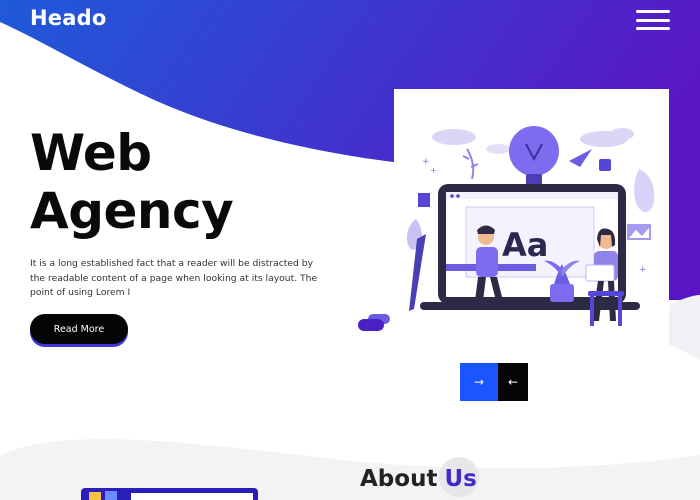 This screenshot has width=700, height=500. I want to click on about-heading-accent: Us, so click(460, 479).